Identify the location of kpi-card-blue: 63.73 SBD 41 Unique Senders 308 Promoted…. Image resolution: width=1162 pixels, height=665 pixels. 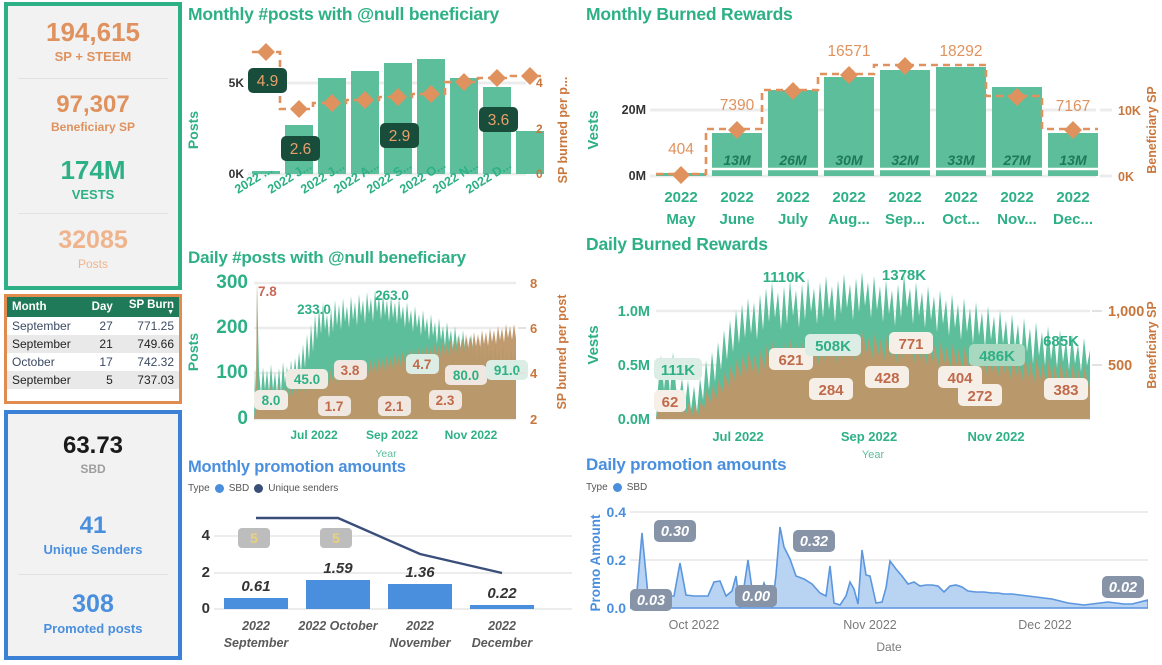
(93, 535).